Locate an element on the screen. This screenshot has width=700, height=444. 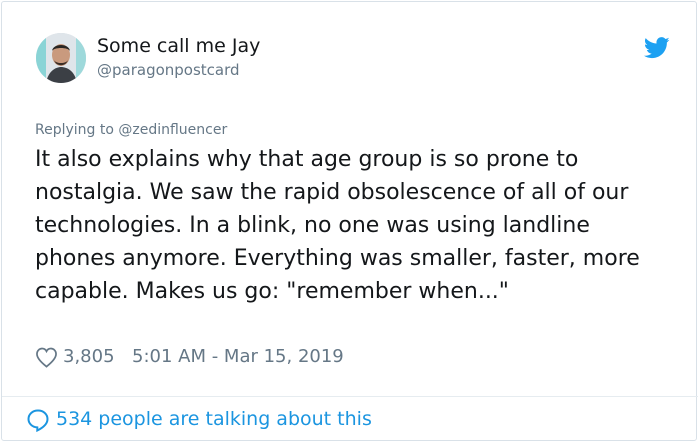
divider is located at coordinates (350, 396).